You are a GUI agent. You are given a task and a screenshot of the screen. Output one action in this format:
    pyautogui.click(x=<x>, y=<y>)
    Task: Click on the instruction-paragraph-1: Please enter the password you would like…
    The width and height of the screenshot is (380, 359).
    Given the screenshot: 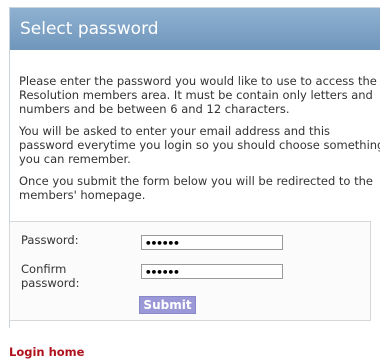 What is the action you would take?
    pyautogui.click(x=198, y=95)
    